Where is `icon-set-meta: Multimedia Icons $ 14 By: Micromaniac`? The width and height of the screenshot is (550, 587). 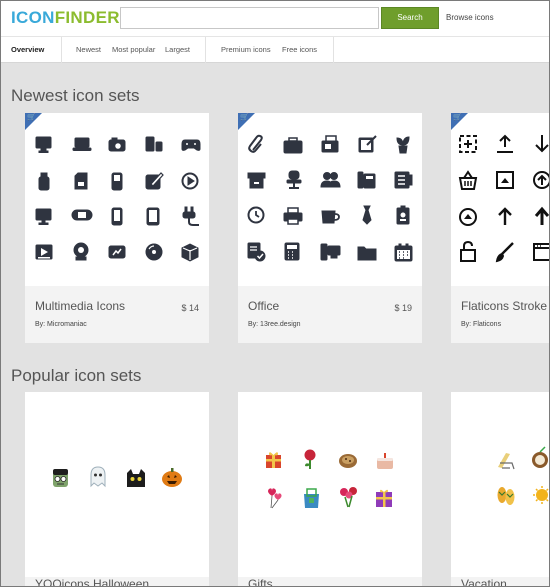
icon-set-meta: Multimedia Icons $ 14 By: Micromaniac is located at coordinates (117, 314).